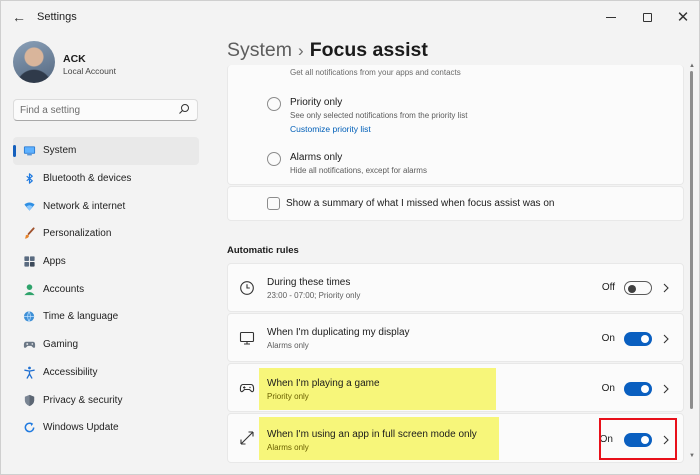 The image size is (700, 475). What do you see at coordinates (691, 240) in the screenshot?
I see `scrollbar-thumb` at bounding box center [691, 240].